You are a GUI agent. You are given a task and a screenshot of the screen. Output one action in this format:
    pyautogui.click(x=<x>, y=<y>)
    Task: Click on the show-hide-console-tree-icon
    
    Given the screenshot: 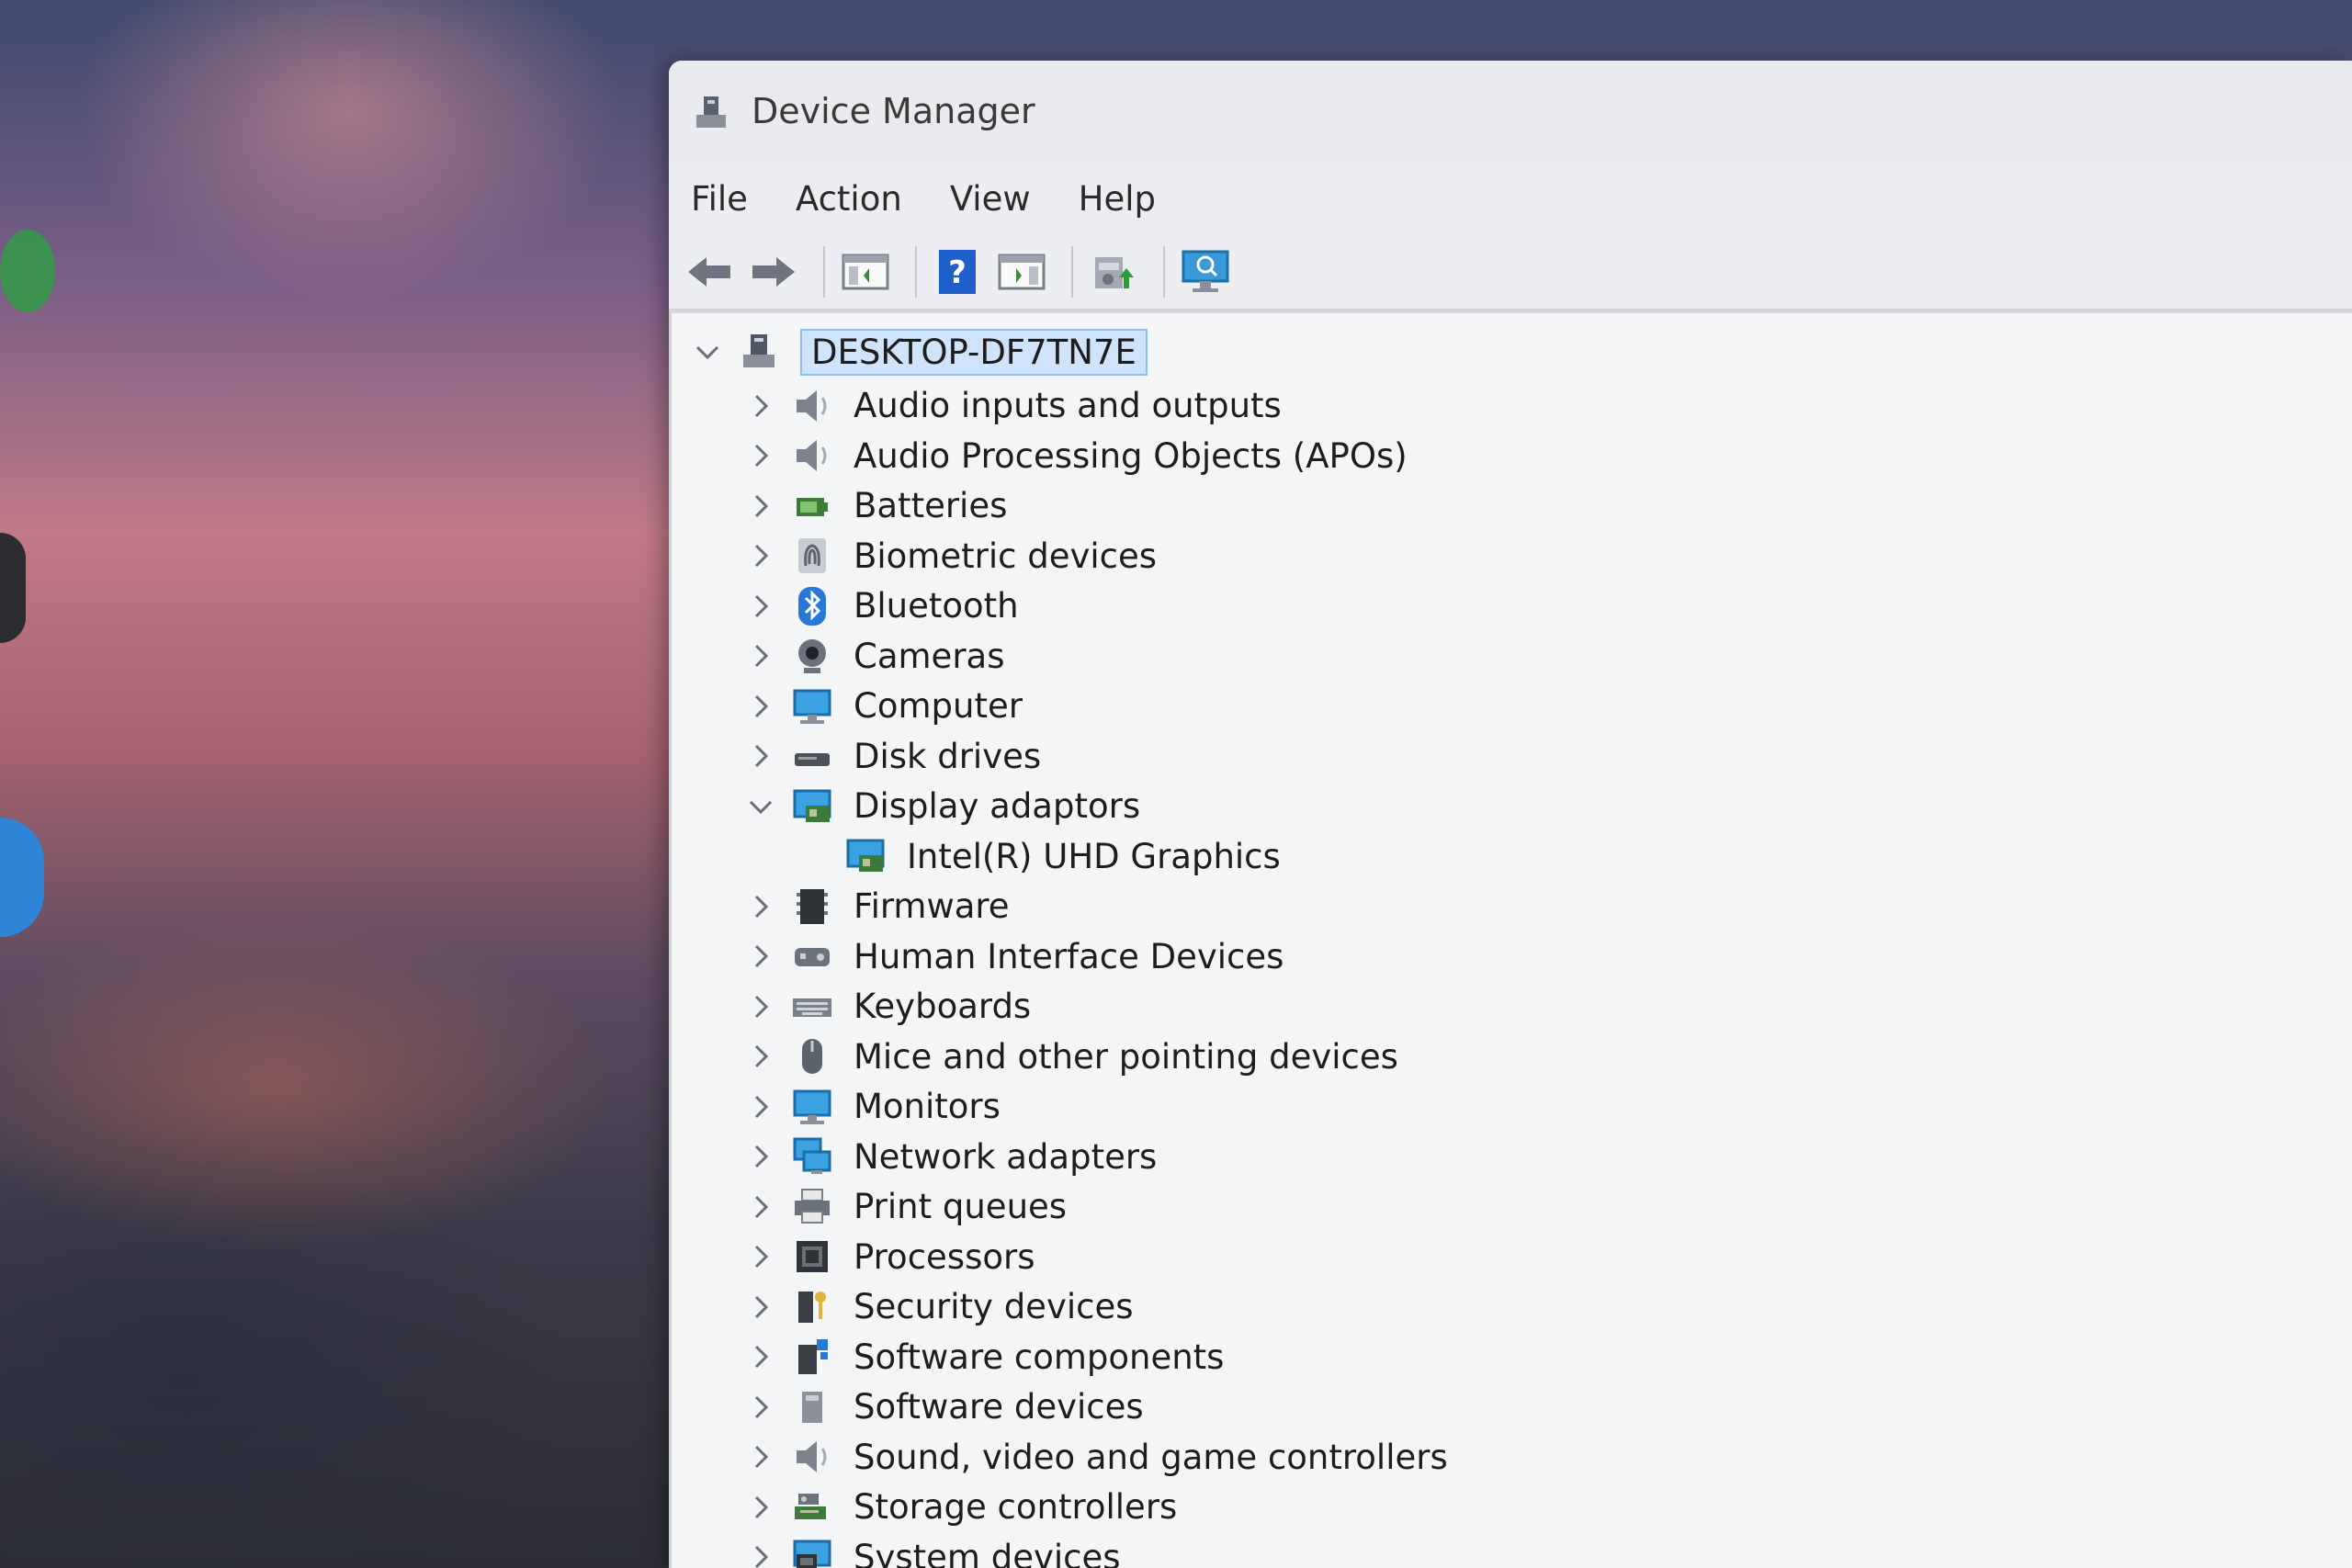 What is the action you would take?
    pyautogui.click(x=865, y=272)
    